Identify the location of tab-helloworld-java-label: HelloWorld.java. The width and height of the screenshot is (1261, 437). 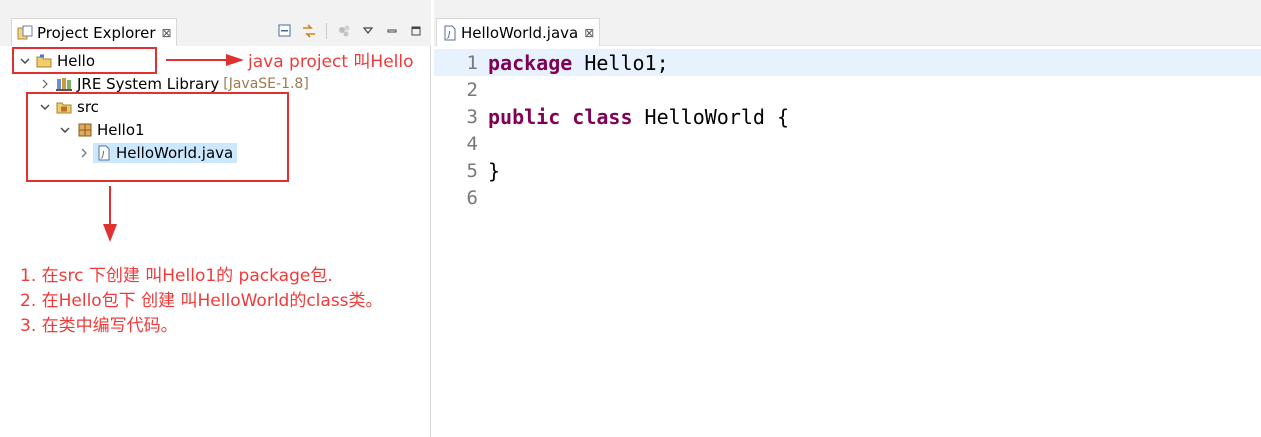
(520, 32).